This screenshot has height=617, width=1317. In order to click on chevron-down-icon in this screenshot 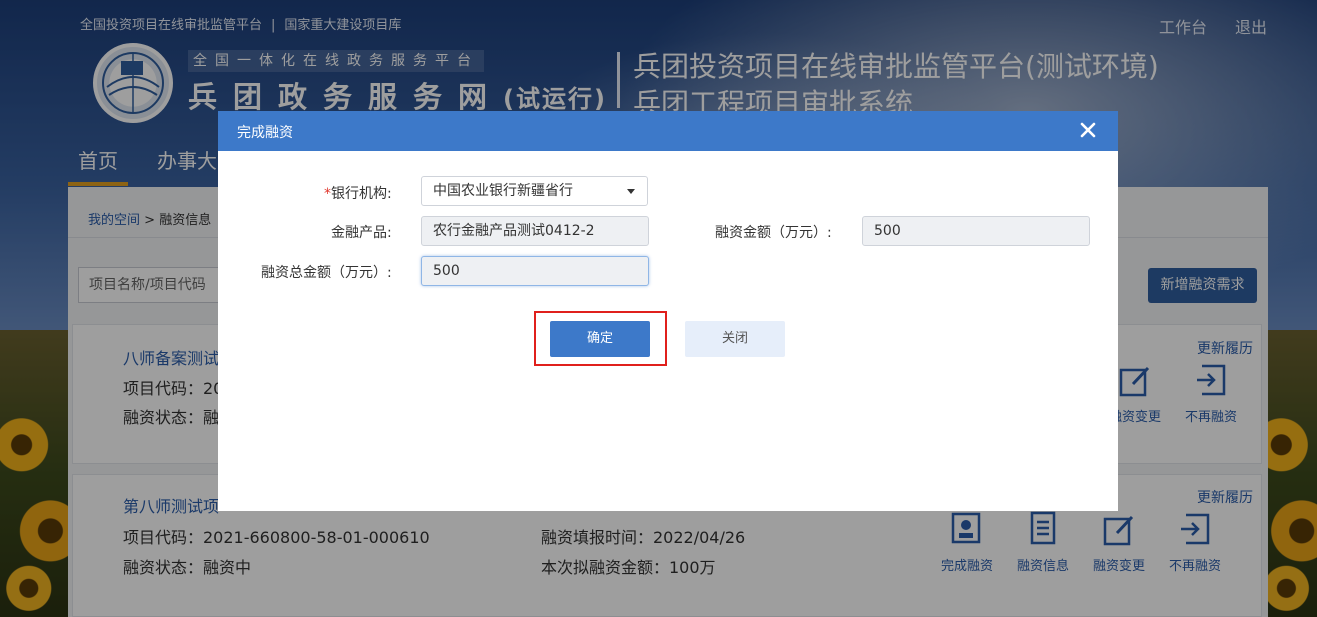, I will do `click(631, 191)`.